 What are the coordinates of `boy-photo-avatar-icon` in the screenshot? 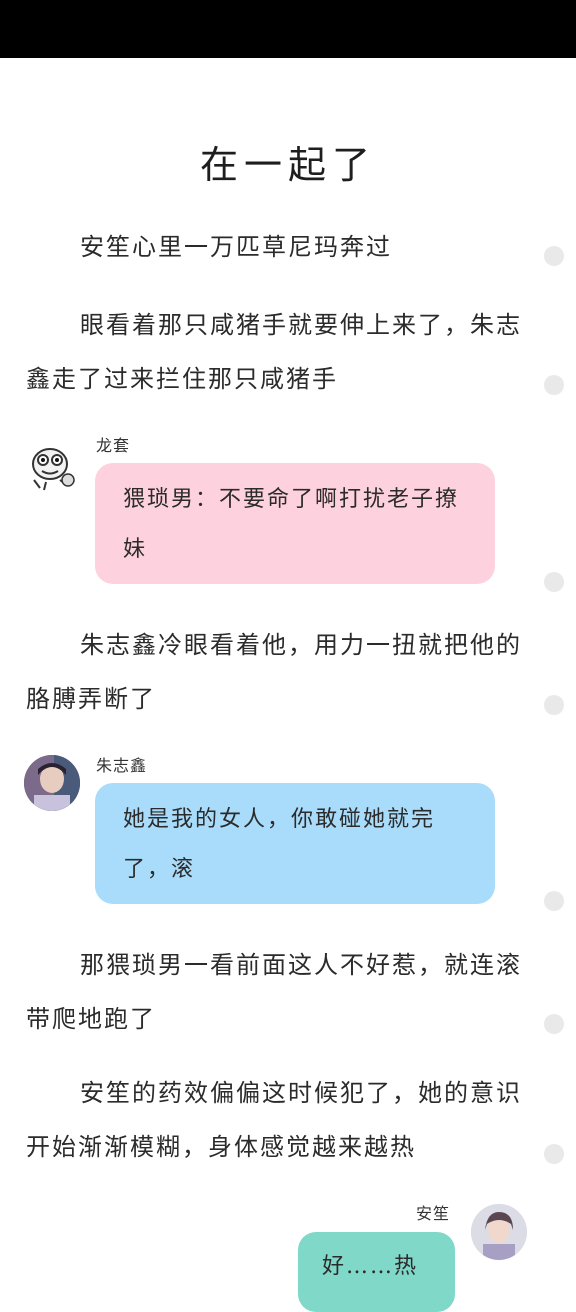 It's located at (52, 783).